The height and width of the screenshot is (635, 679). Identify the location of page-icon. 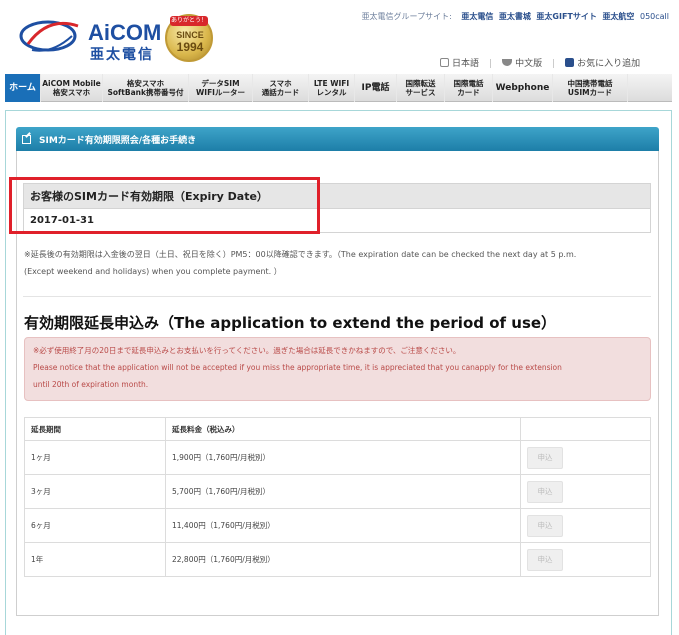
(444, 62).